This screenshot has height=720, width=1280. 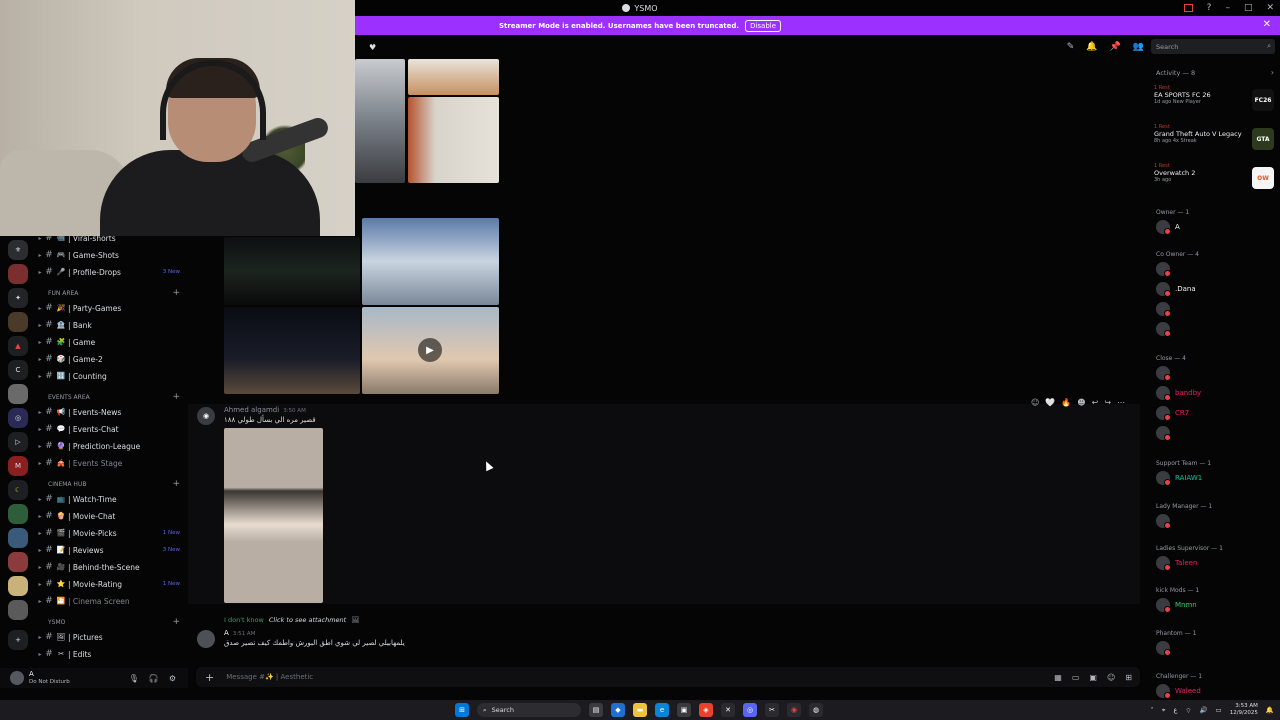 What do you see at coordinates (18, 418) in the screenshot?
I see `server-icon: ◎` at bounding box center [18, 418].